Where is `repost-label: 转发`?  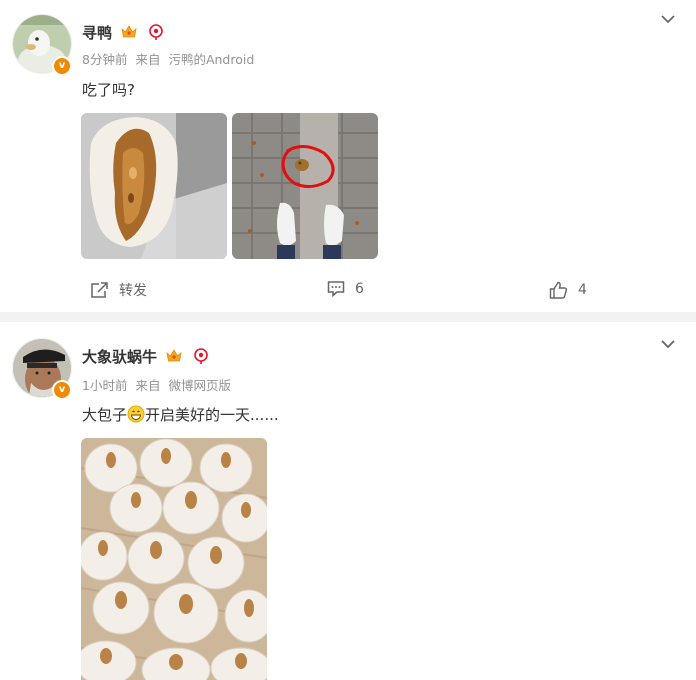
repost-label: 转发 is located at coordinates (133, 291).